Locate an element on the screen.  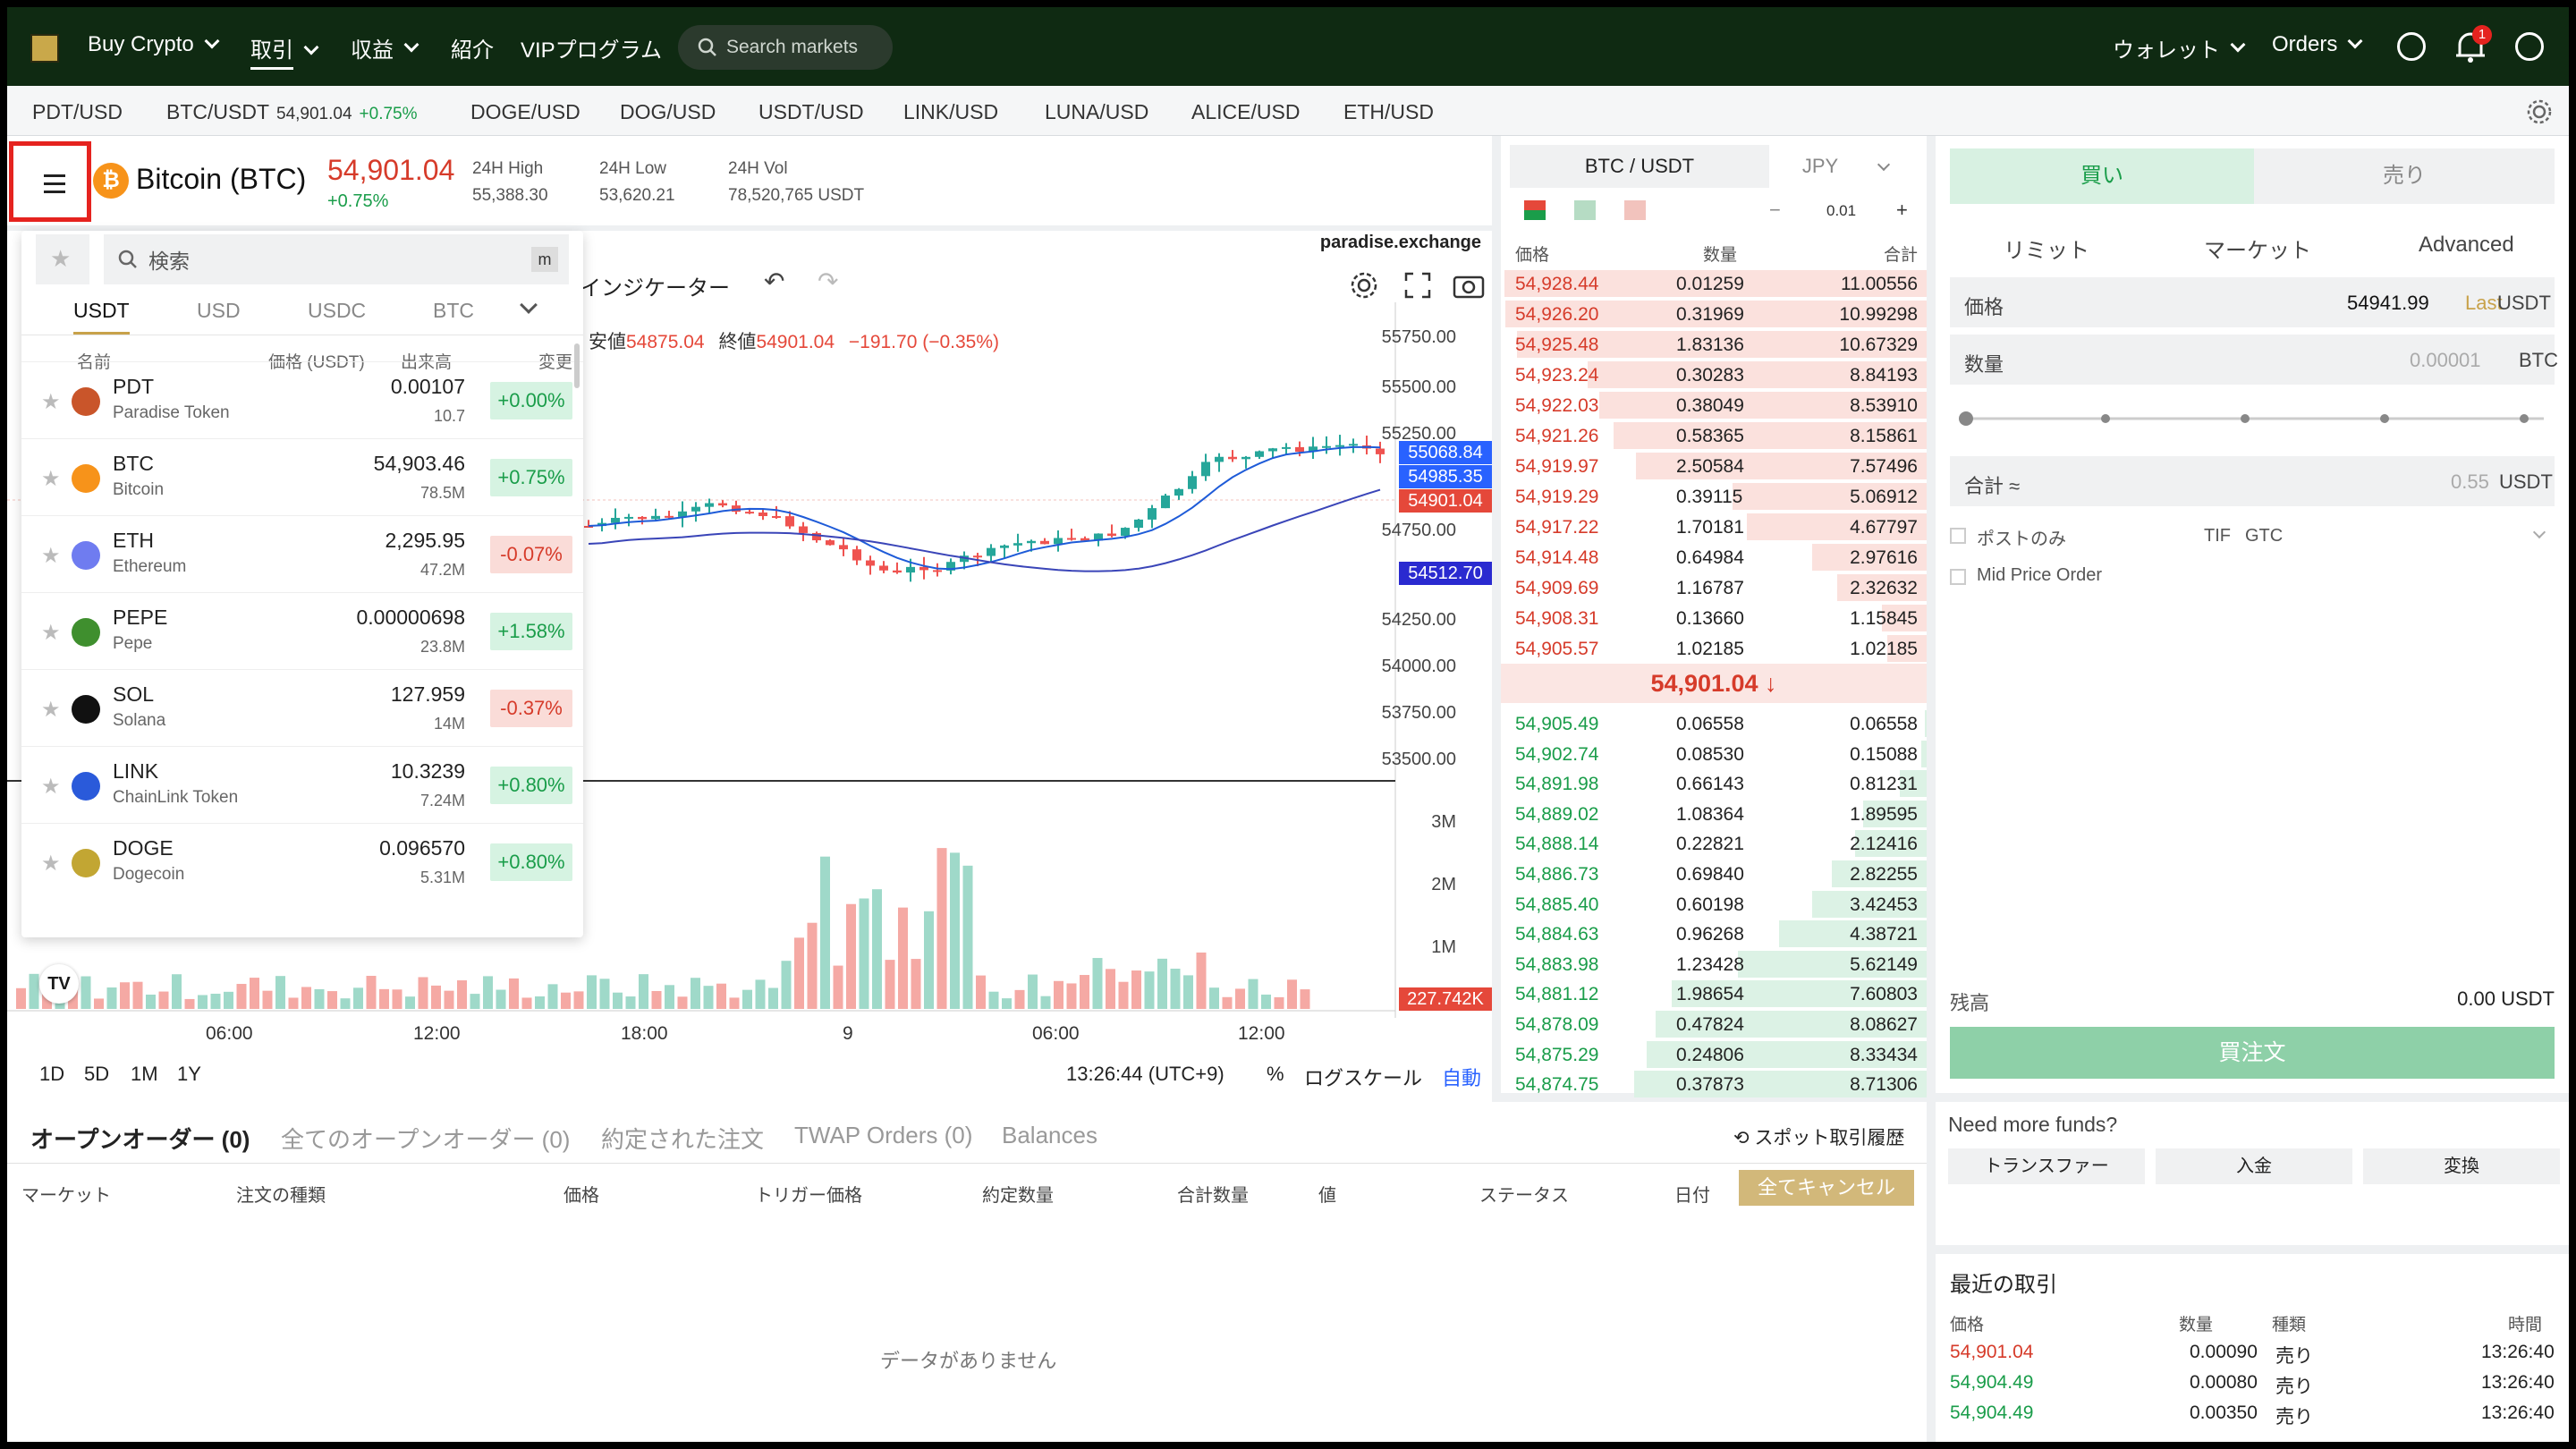
log-scale-toggle: ログスケール is located at coordinates (1363, 1077).